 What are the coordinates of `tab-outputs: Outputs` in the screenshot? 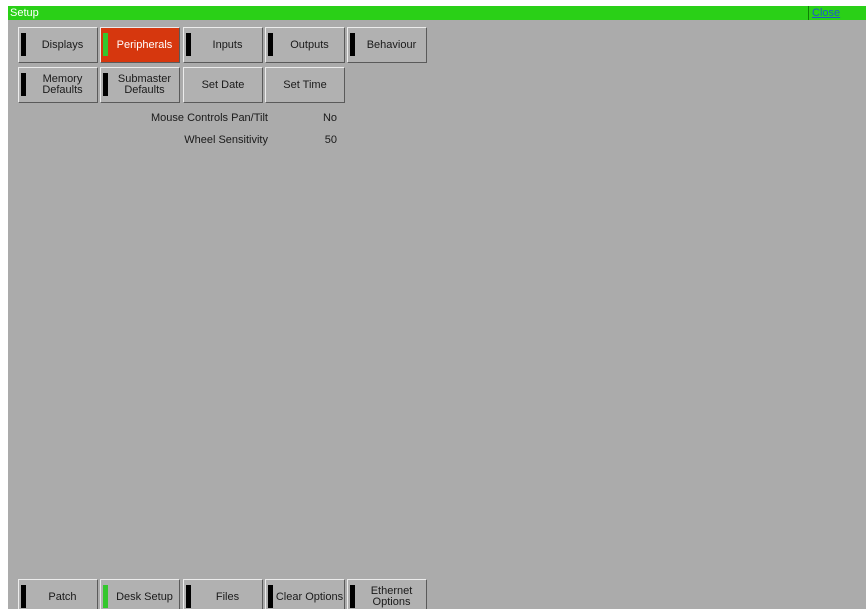 It's located at (305, 45).